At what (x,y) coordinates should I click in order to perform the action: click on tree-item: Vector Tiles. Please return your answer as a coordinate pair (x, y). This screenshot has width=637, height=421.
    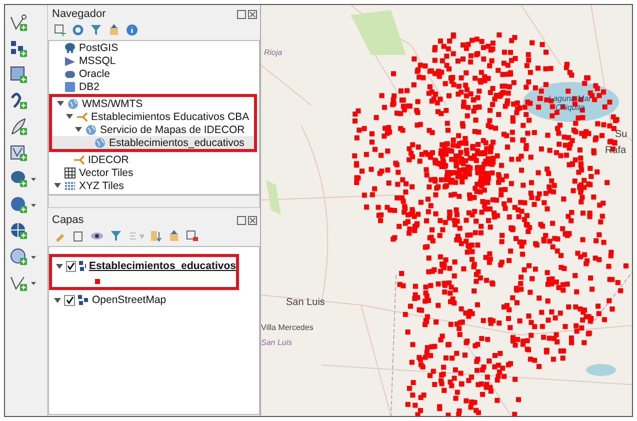
    Looking at the image, I should click on (154, 172).